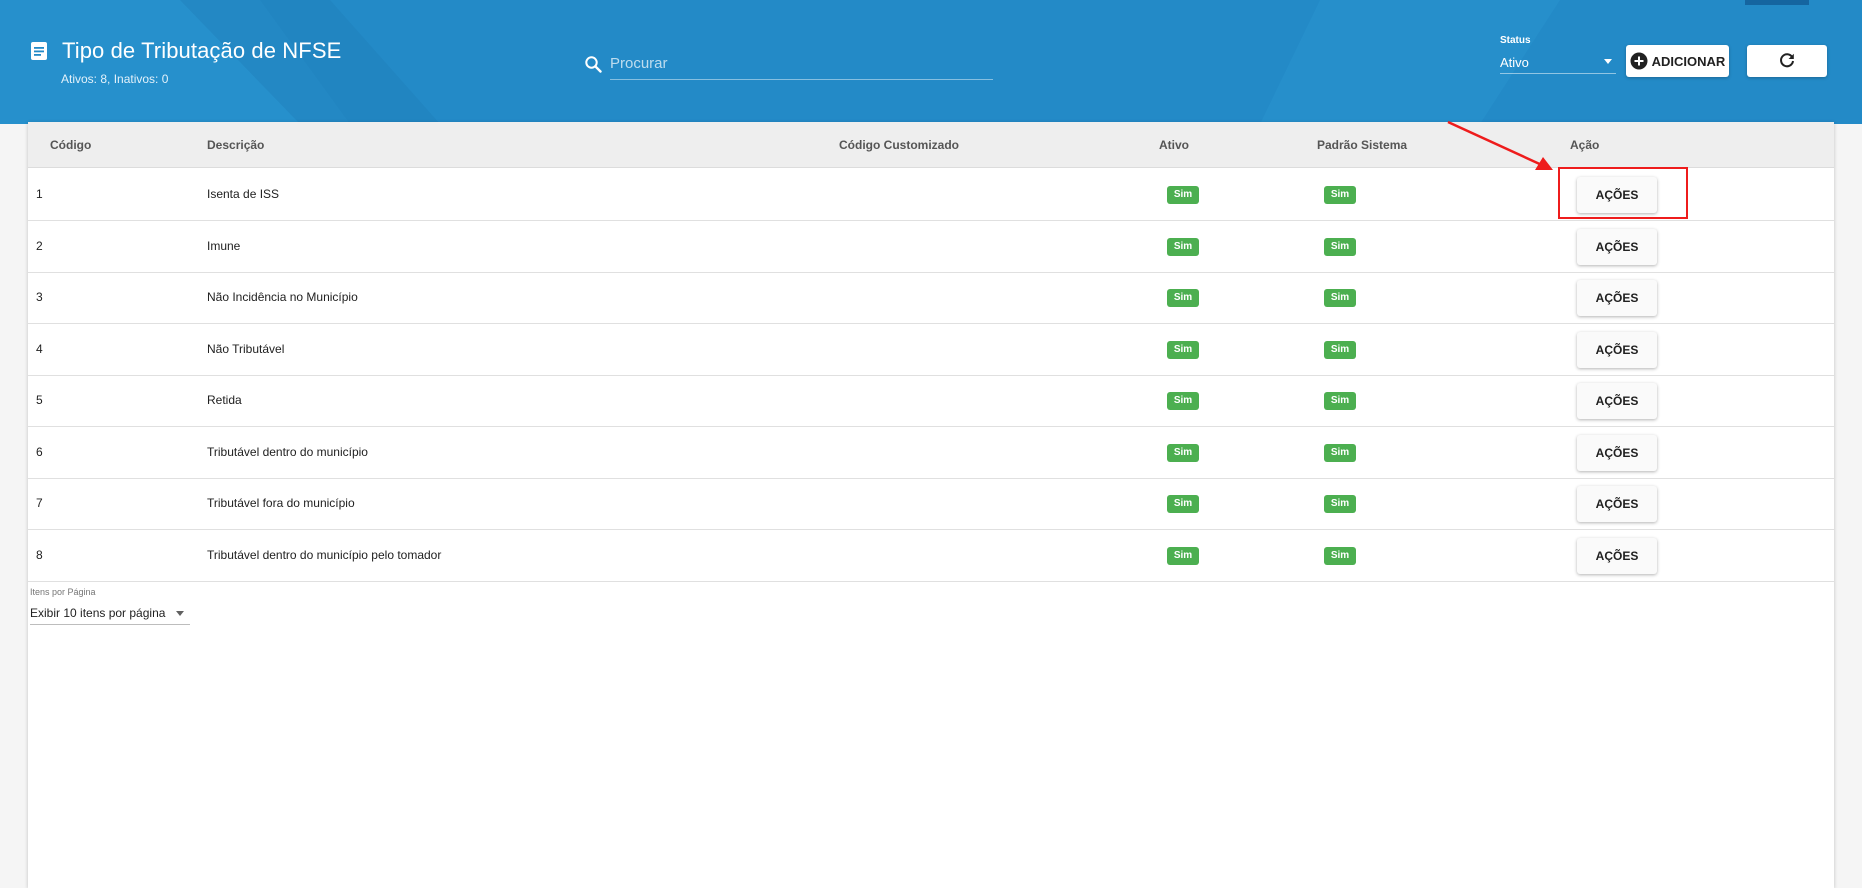  What do you see at coordinates (39, 503) in the screenshot?
I see `cell-codigo: 7` at bounding box center [39, 503].